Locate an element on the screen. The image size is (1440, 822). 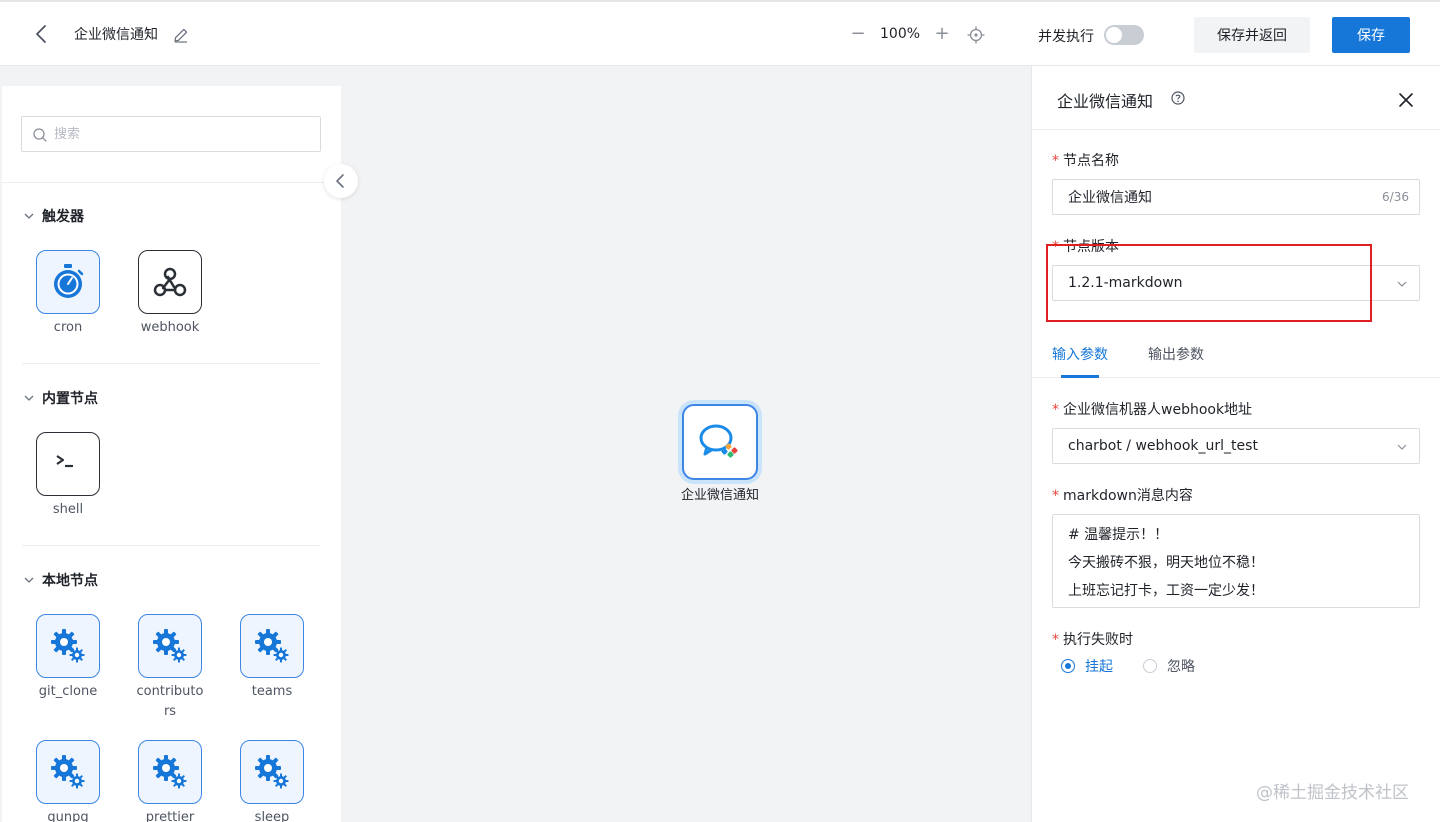
palette-node-sleep: sleep is located at coordinates (272, 781).